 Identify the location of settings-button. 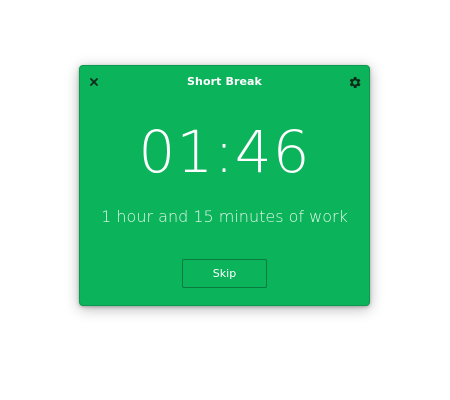
(354, 82).